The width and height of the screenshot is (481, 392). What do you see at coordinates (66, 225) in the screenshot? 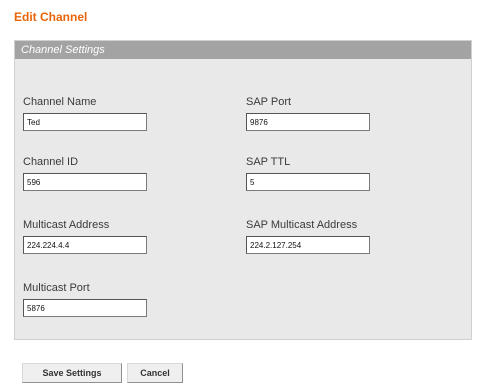
I see `multicast-address-label: Multicast Address` at bounding box center [66, 225].